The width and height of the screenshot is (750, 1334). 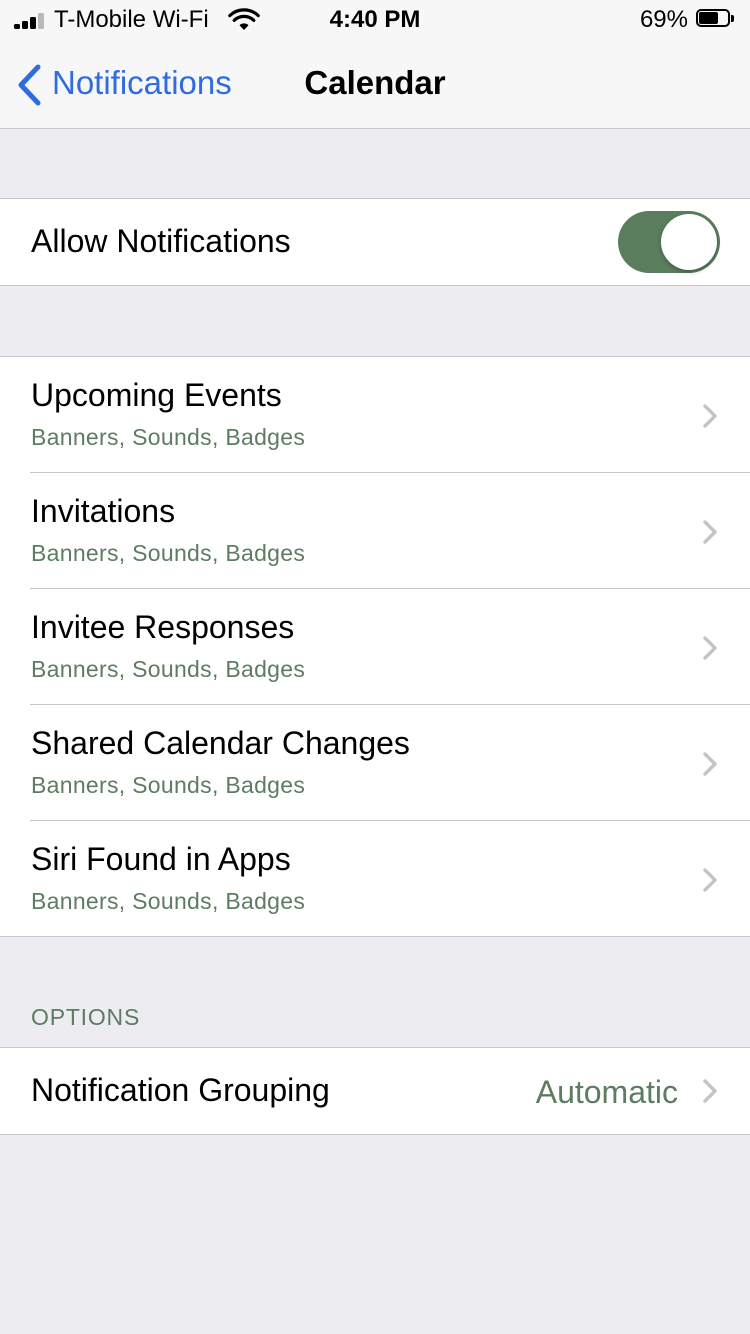 I want to click on allow-notifications-toggle, so click(x=669, y=242).